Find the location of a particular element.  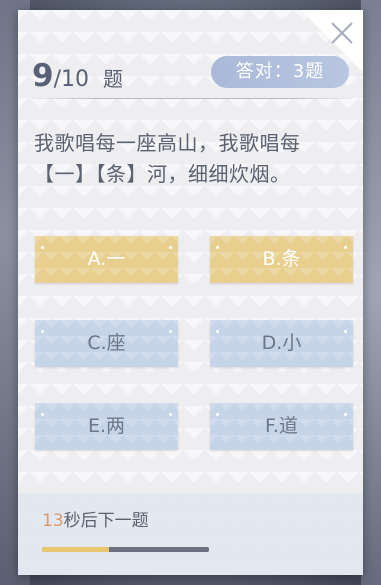

quiz-header: 9/10 题 答对：3题 is located at coordinates (190, 82).